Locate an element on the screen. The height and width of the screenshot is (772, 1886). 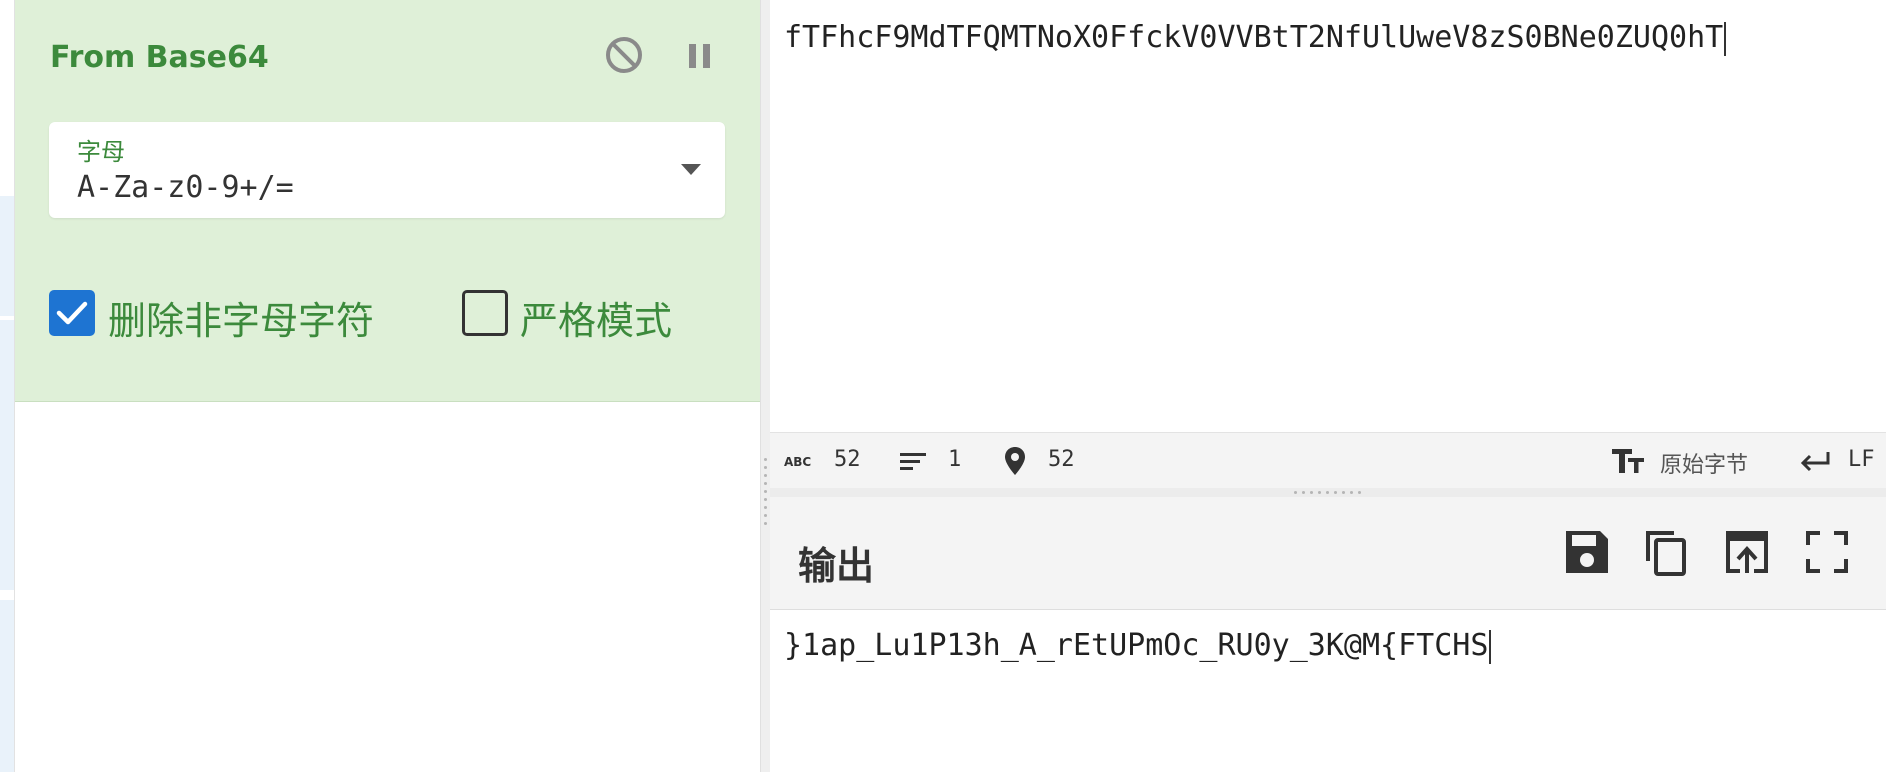
location-pin-icon is located at coordinates (1015, 461).